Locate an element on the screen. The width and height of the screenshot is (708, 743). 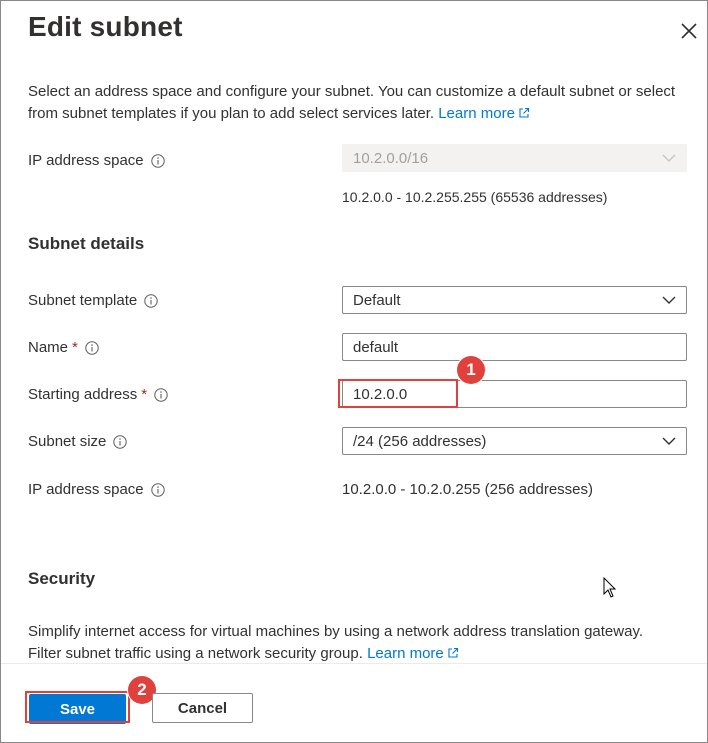
close-icon is located at coordinates (689, 31).